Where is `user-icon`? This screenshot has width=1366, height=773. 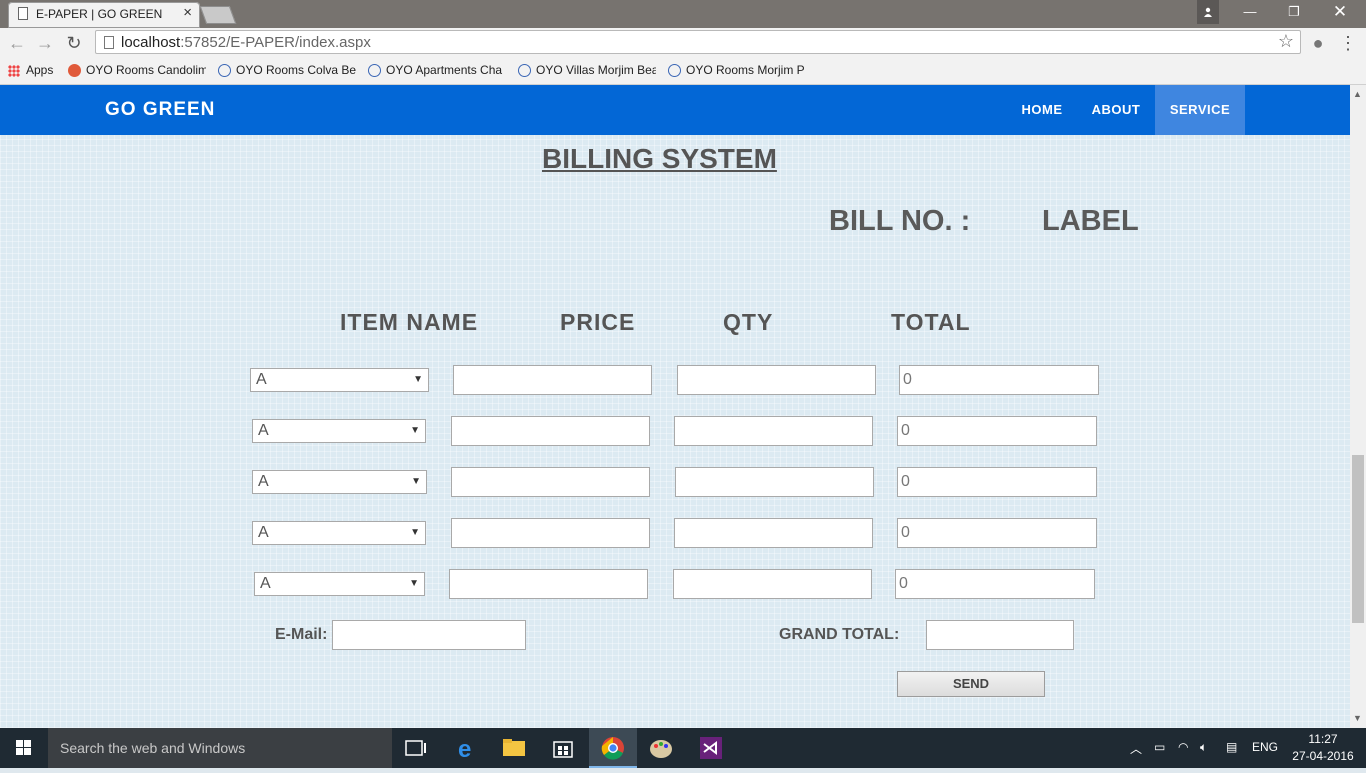
user-icon is located at coordinates (1208, 12).